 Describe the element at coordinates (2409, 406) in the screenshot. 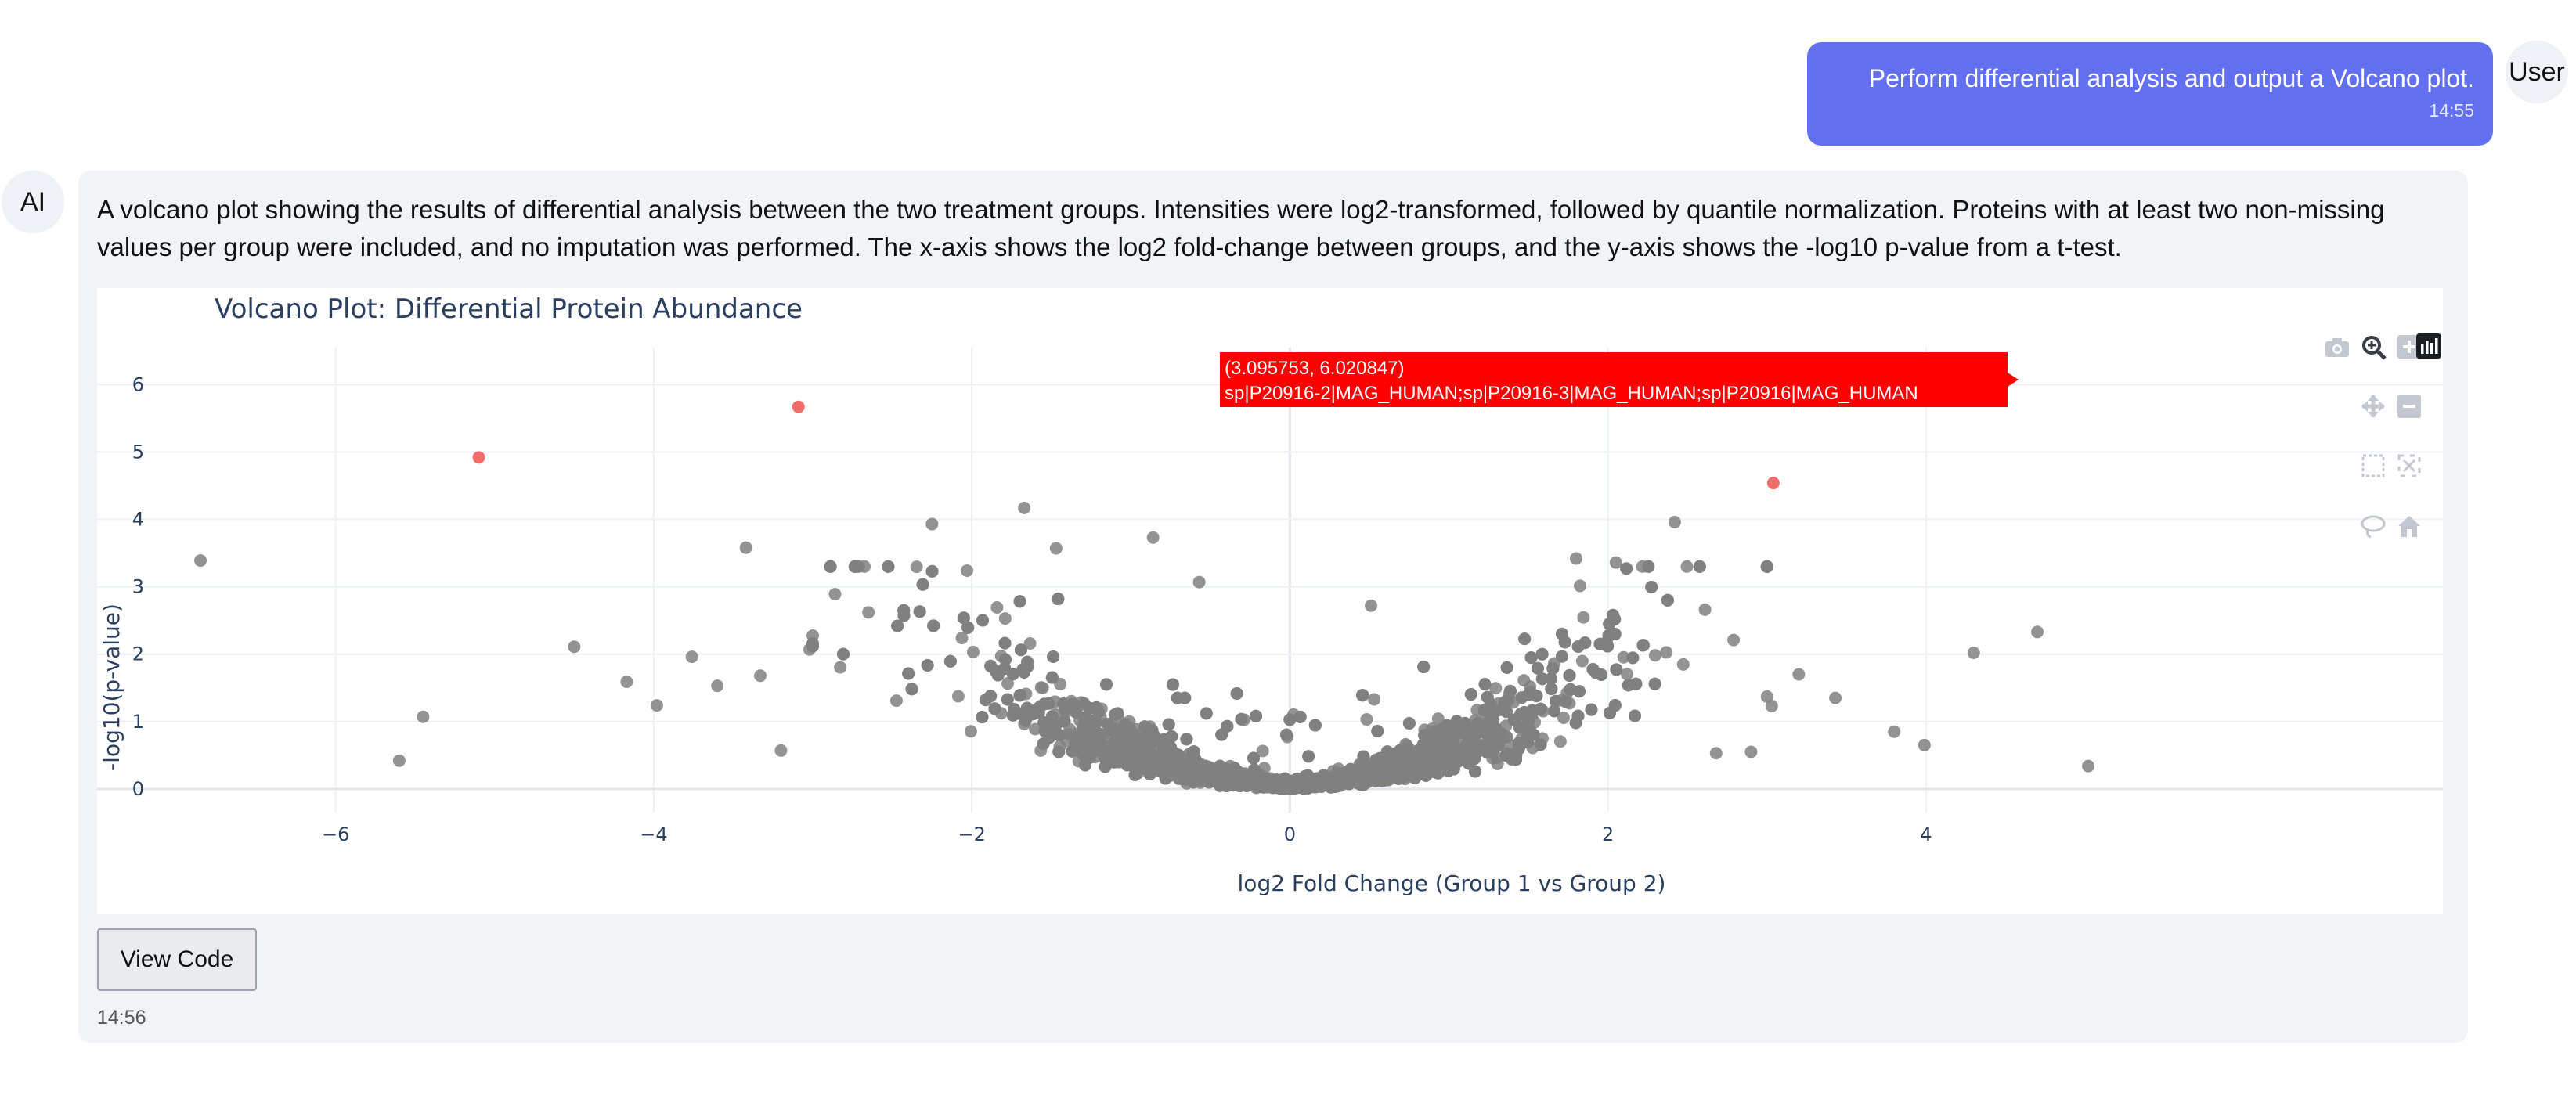

I see `zoom-out-icon` at that location.